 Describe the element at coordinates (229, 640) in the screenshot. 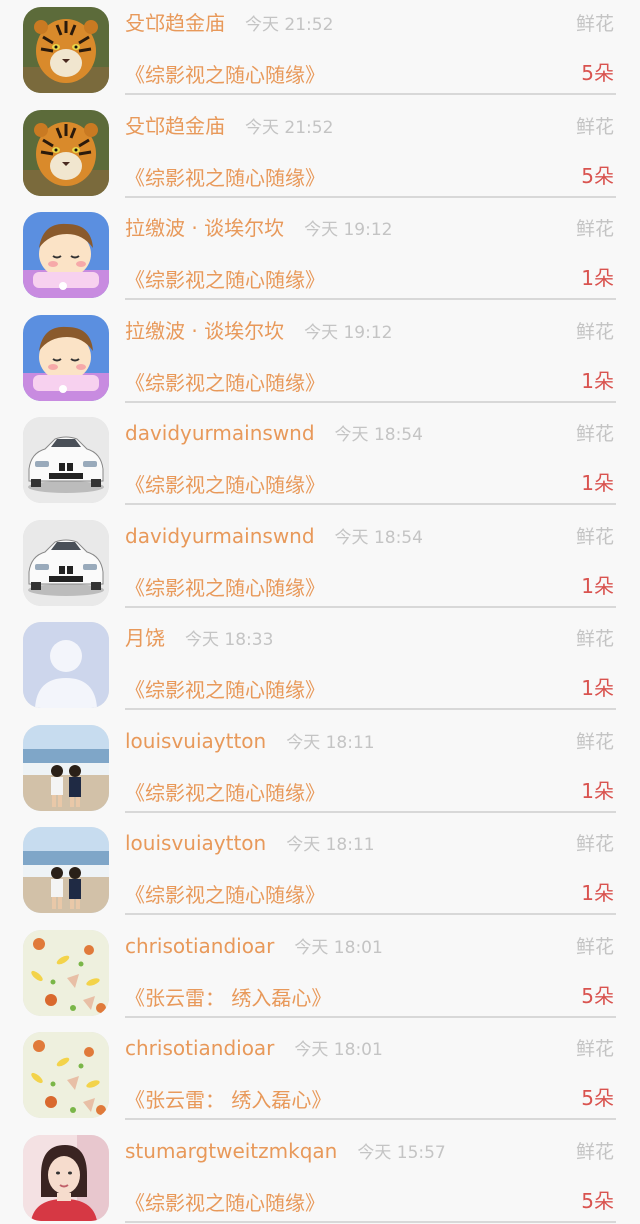

I see `gift-time: 今天 18:33` at that location.